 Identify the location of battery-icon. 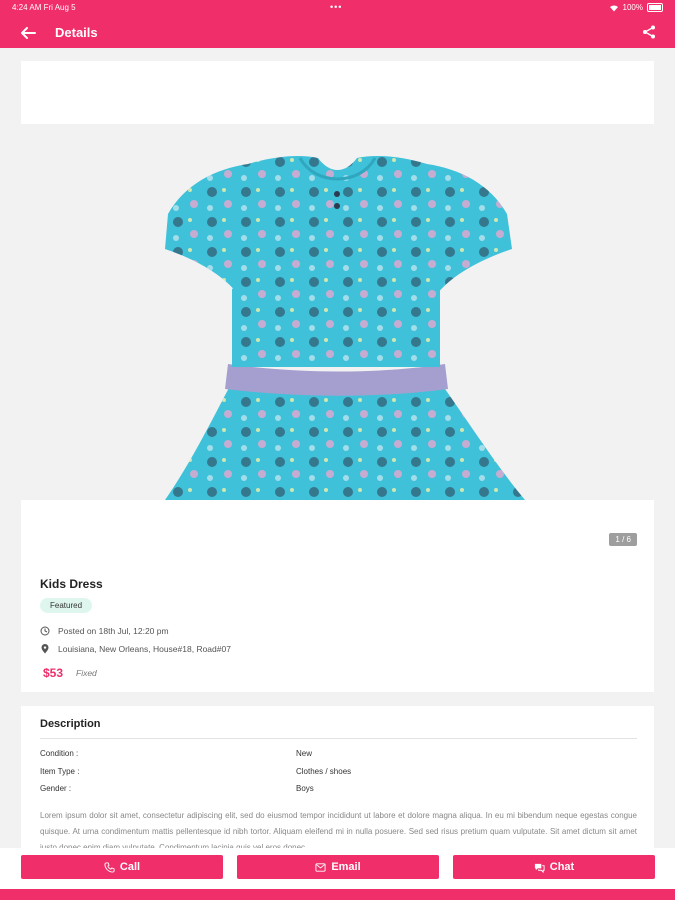
(655, 7).